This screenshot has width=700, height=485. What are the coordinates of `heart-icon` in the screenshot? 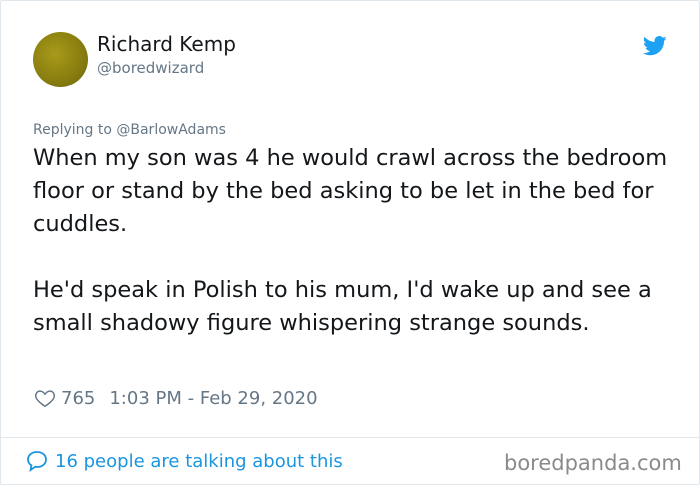 It's located at (45, 398).